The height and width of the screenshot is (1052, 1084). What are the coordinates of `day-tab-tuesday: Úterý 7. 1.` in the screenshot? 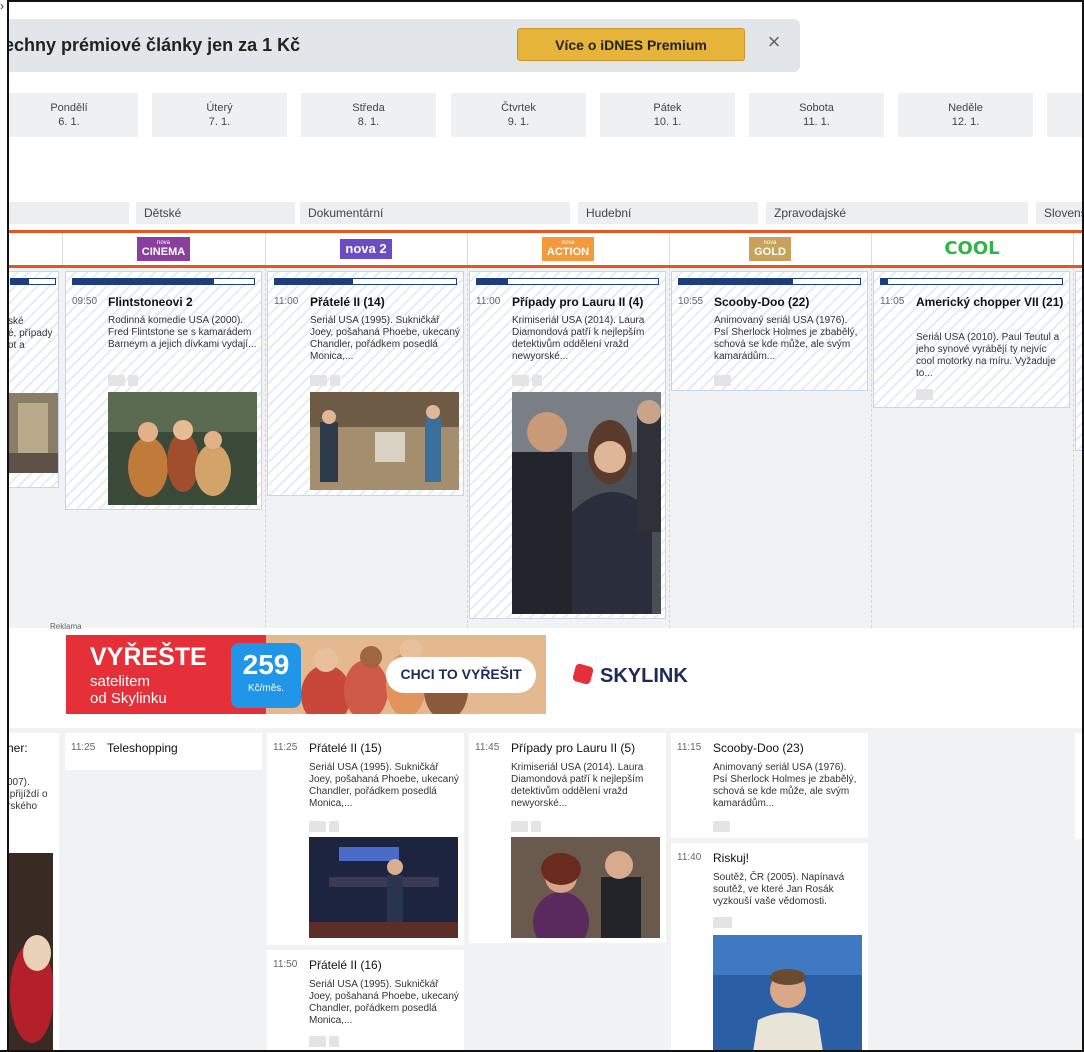 It's located at (219, 115).